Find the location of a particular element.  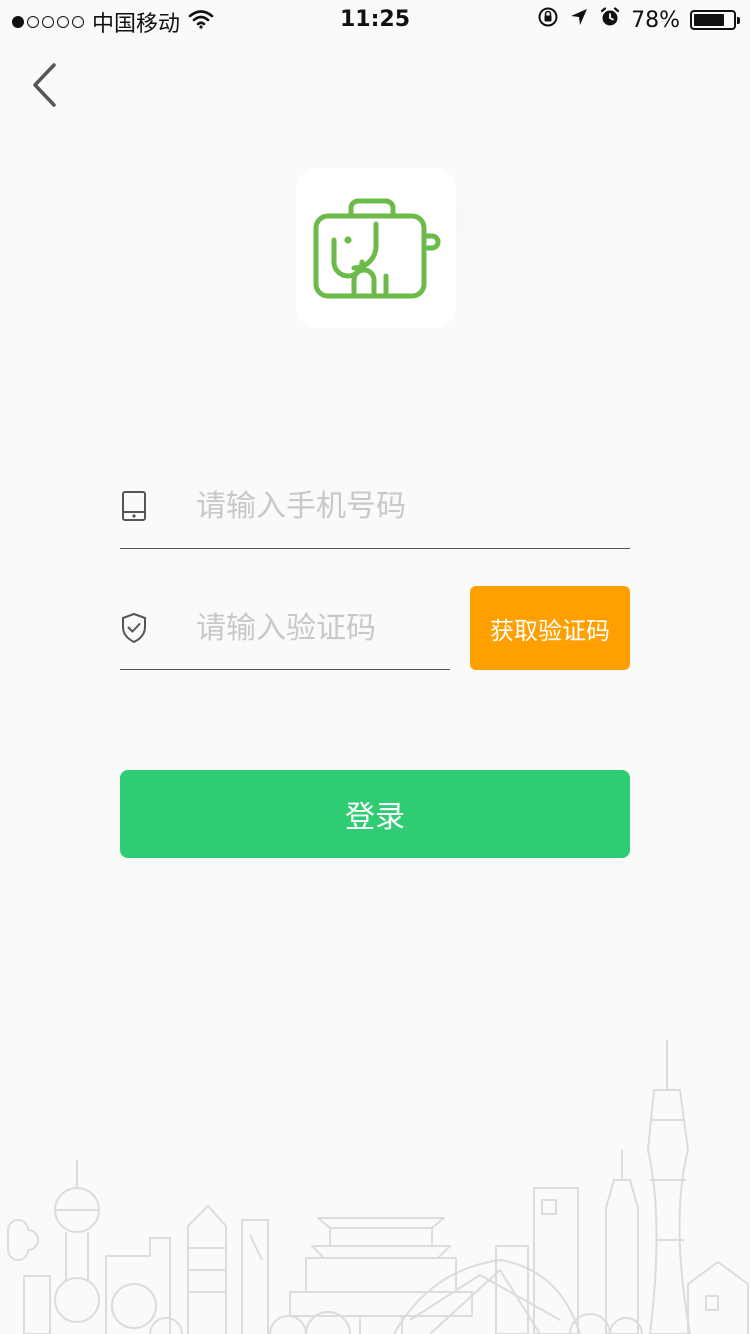

phone-icon is located at coordinates (134, 506).